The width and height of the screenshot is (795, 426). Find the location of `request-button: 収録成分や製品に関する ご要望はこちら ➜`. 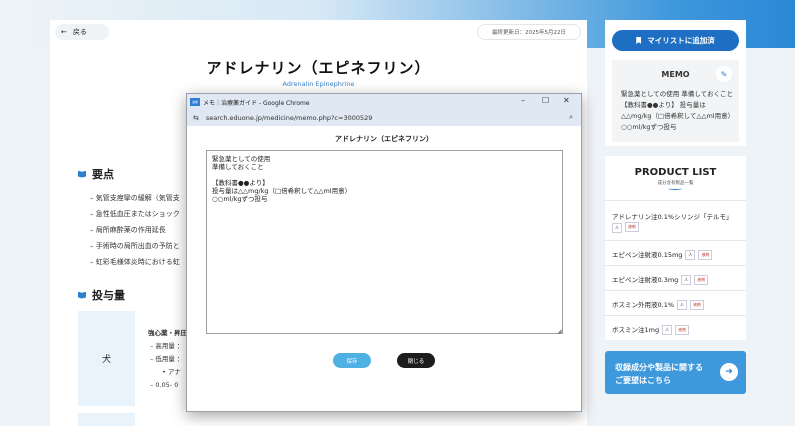

request-button: 収録成分や製品に関する ご要望はこちら ➜ is located at coordinates (675, 372).